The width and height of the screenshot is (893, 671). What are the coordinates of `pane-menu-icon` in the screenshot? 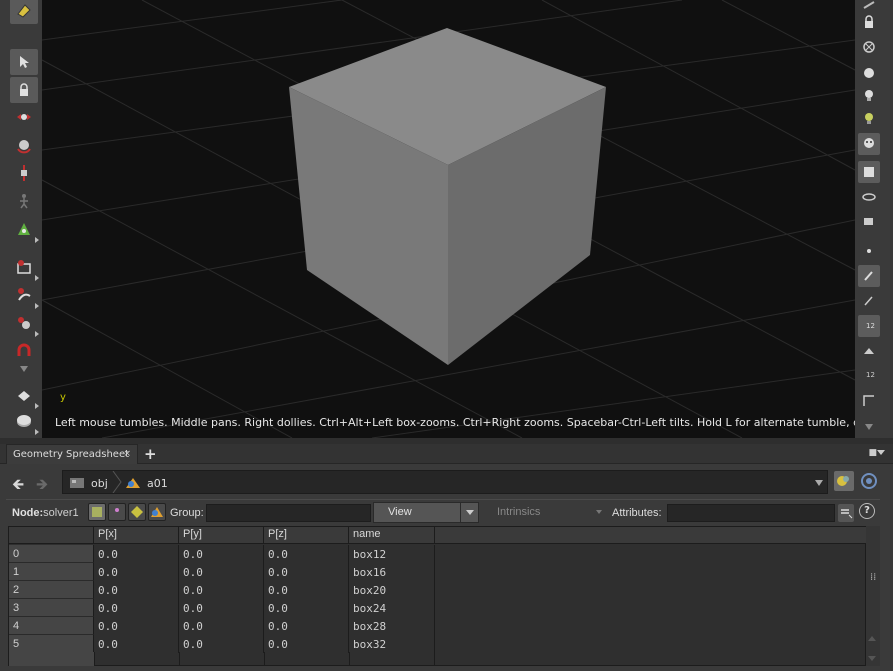 It's located at (881, 452).